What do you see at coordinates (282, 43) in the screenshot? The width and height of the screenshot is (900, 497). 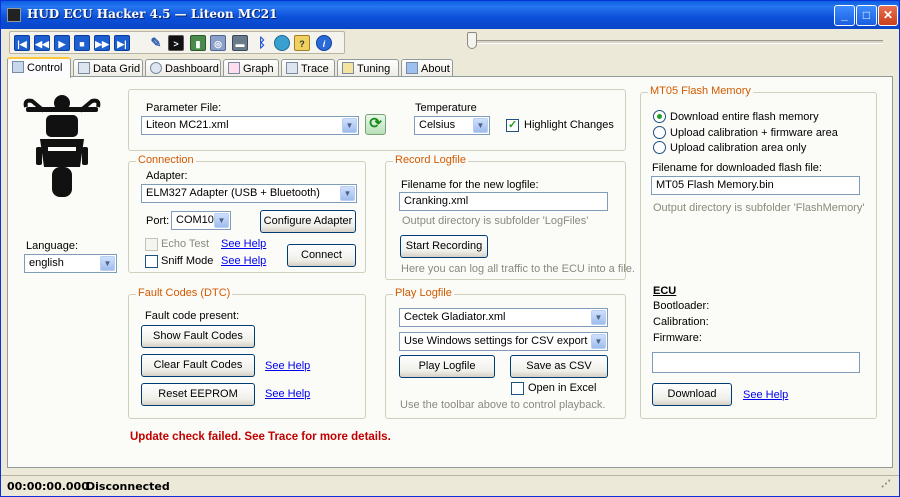 I see `globe-icon` at bounding box center [282, 43].